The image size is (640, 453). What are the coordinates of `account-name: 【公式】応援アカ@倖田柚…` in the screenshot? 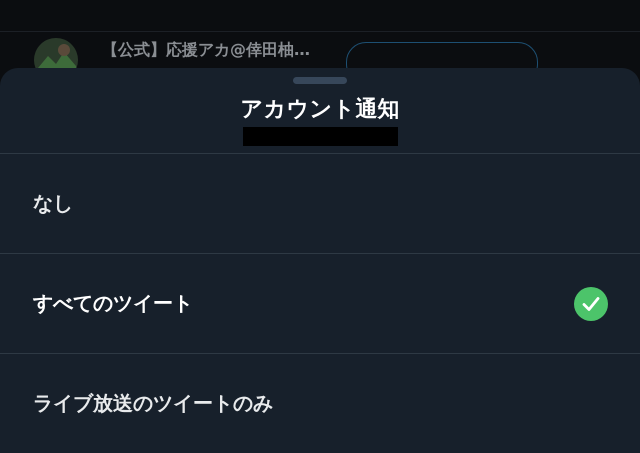 It's located at (206, 50).